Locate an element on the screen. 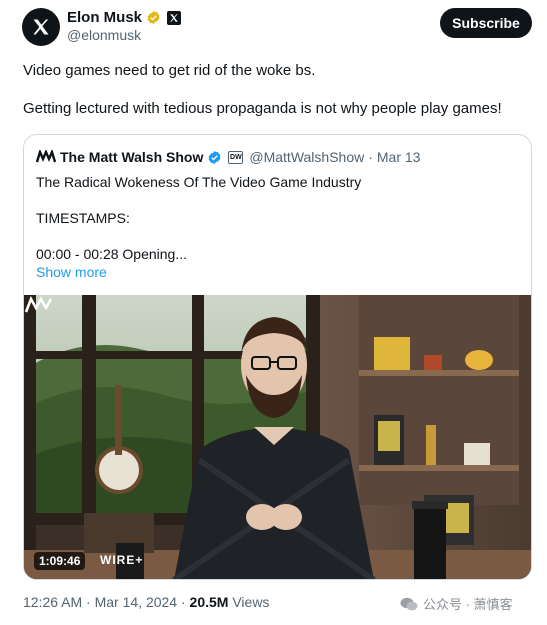 The width and height of the screenshot is (547, 625). show-more-link: Show more is located at coordinates (198, 272).